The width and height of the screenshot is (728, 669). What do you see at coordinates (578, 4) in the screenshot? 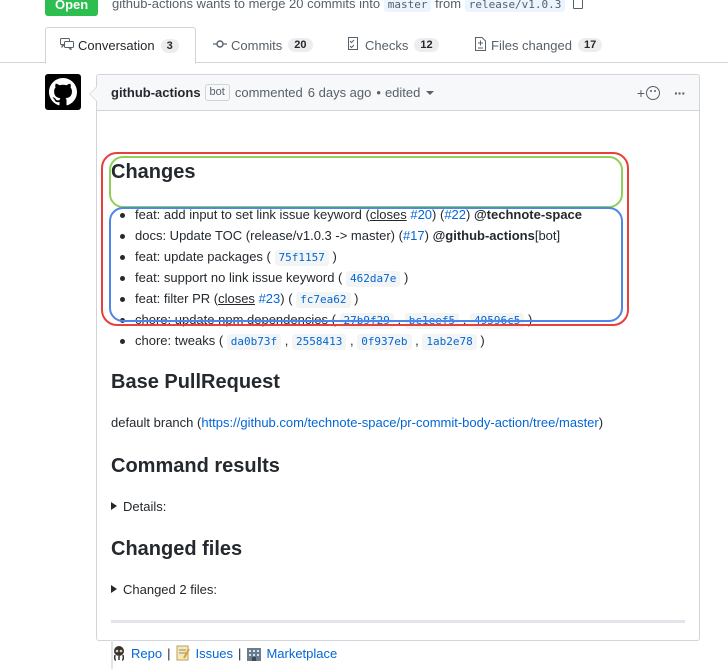
I see `copy-icon` at bounding box center [578, 4].